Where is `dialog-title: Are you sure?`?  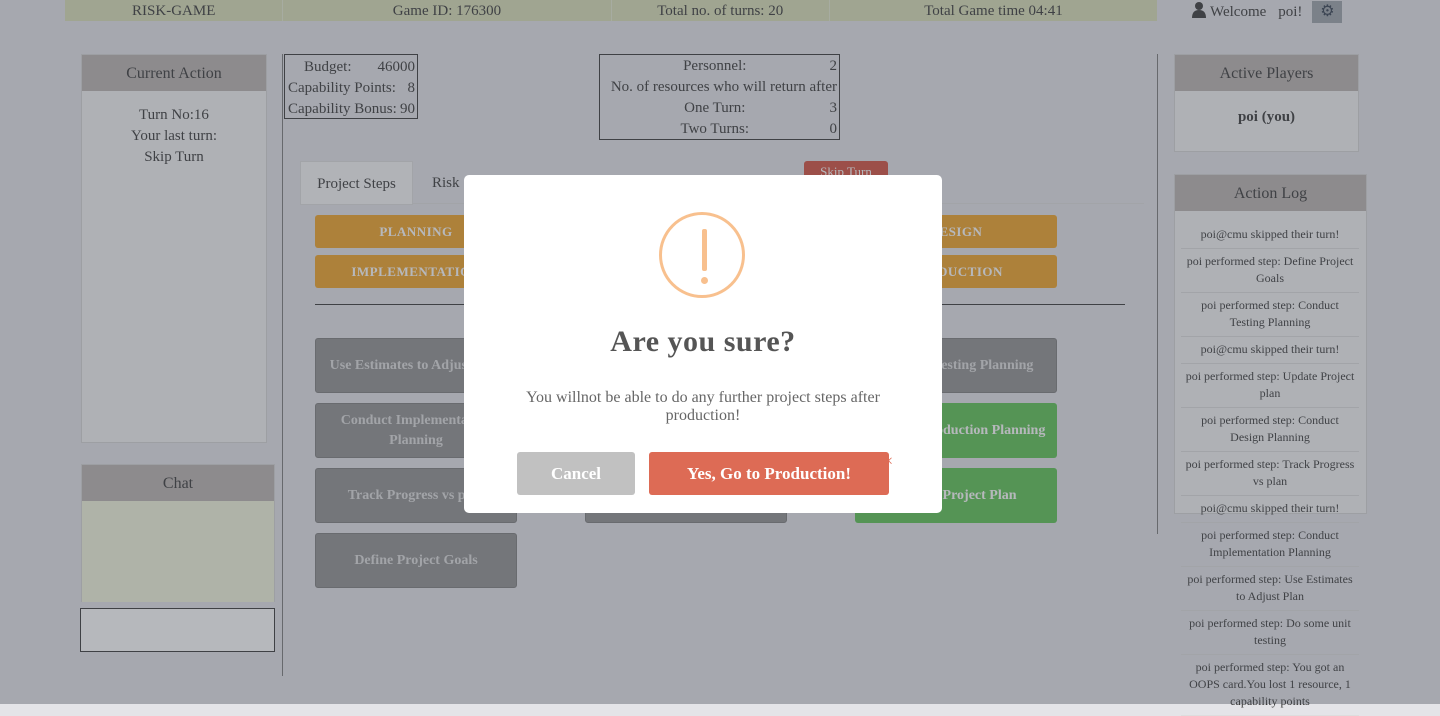 dialog-title: Are you sure? is located at coordinates (703, 341).